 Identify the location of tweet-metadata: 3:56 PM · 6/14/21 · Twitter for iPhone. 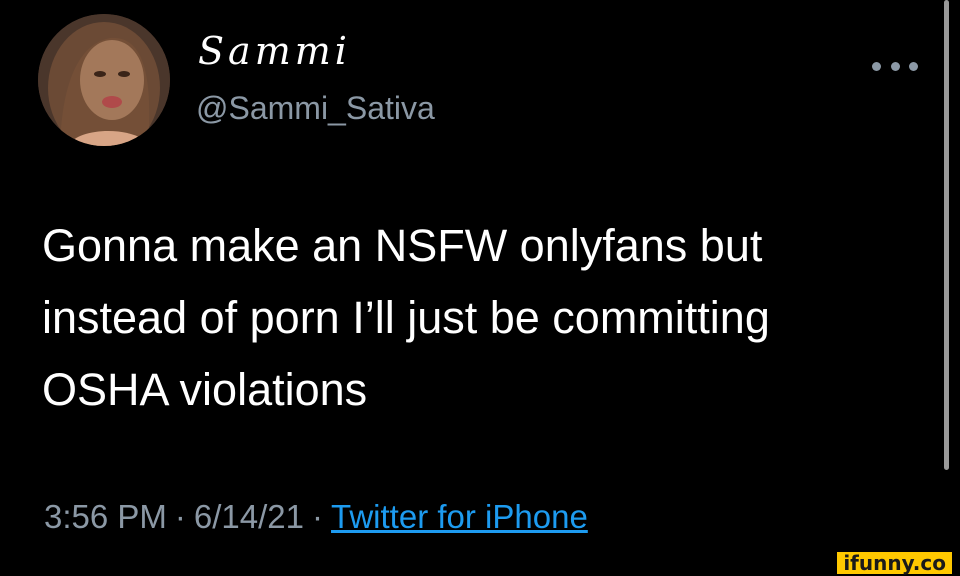
(316, 516).